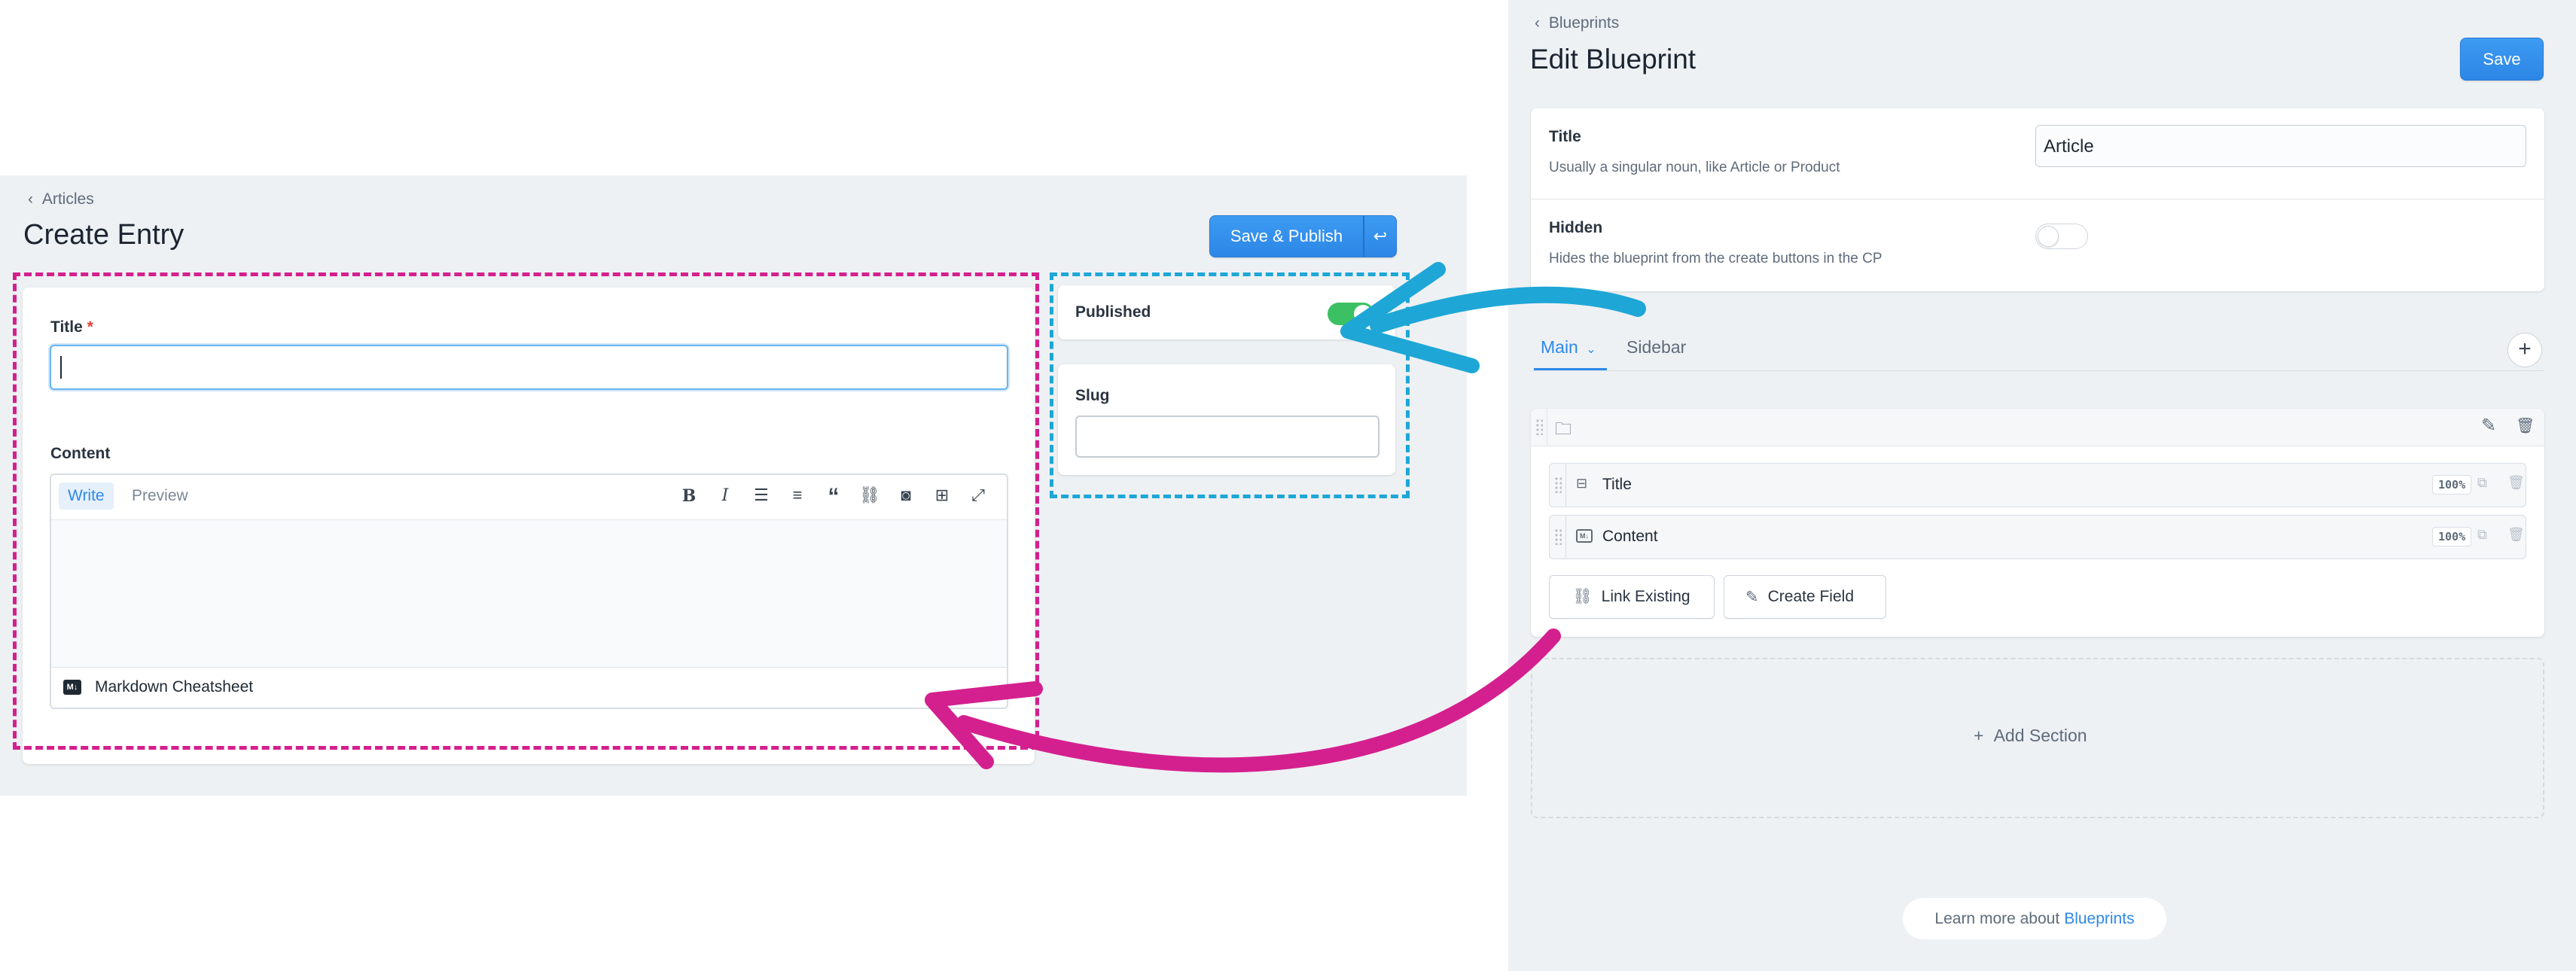 This screenshot has width=2576, height=971. What do you see at coordinates (1508, 309) in the screenshot?
I see `blue-arrow` at bounding box center [1508, 309].